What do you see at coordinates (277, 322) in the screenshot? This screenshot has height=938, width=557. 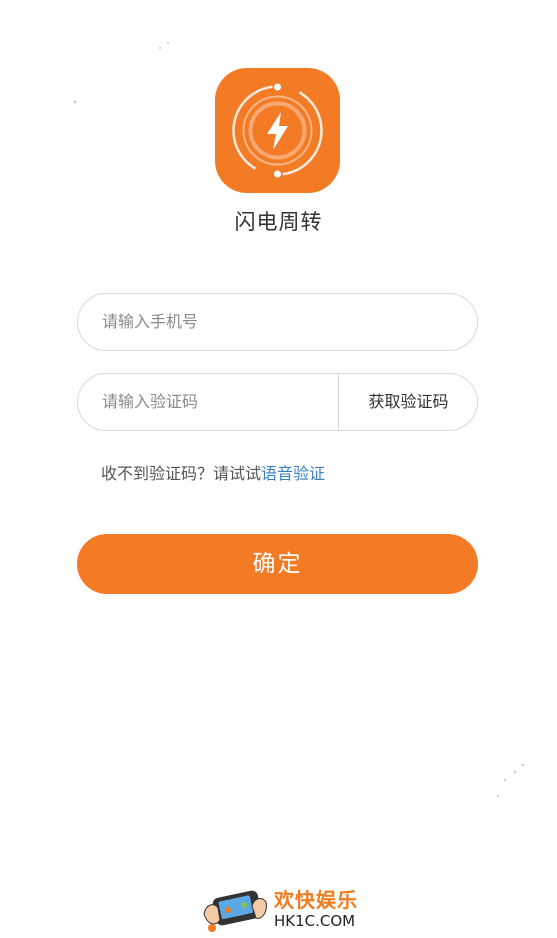 I see `phone-input: 请输入手机号` at bounding box center [277, 322].